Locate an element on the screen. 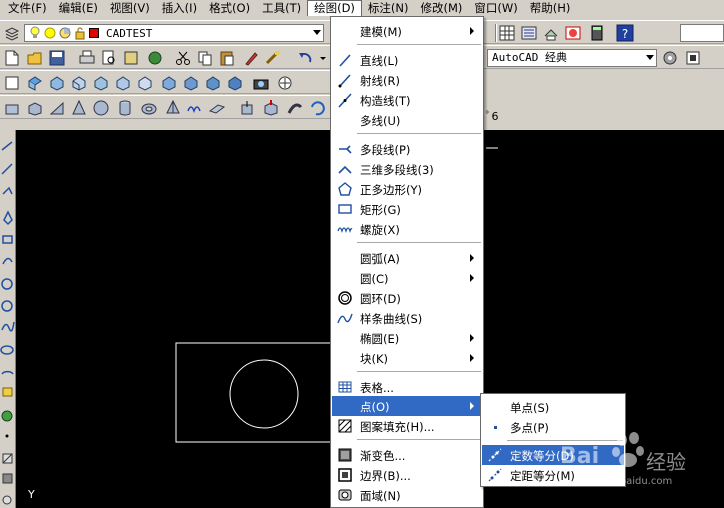 The width and height of the screenshot is (724, 508). menu-tools: 工具(T) is located at coordinates (281, 8).